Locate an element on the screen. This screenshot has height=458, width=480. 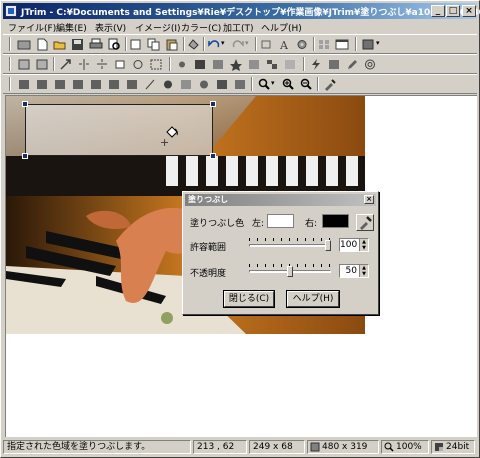
window-icon is located at coordinates (342, 44).